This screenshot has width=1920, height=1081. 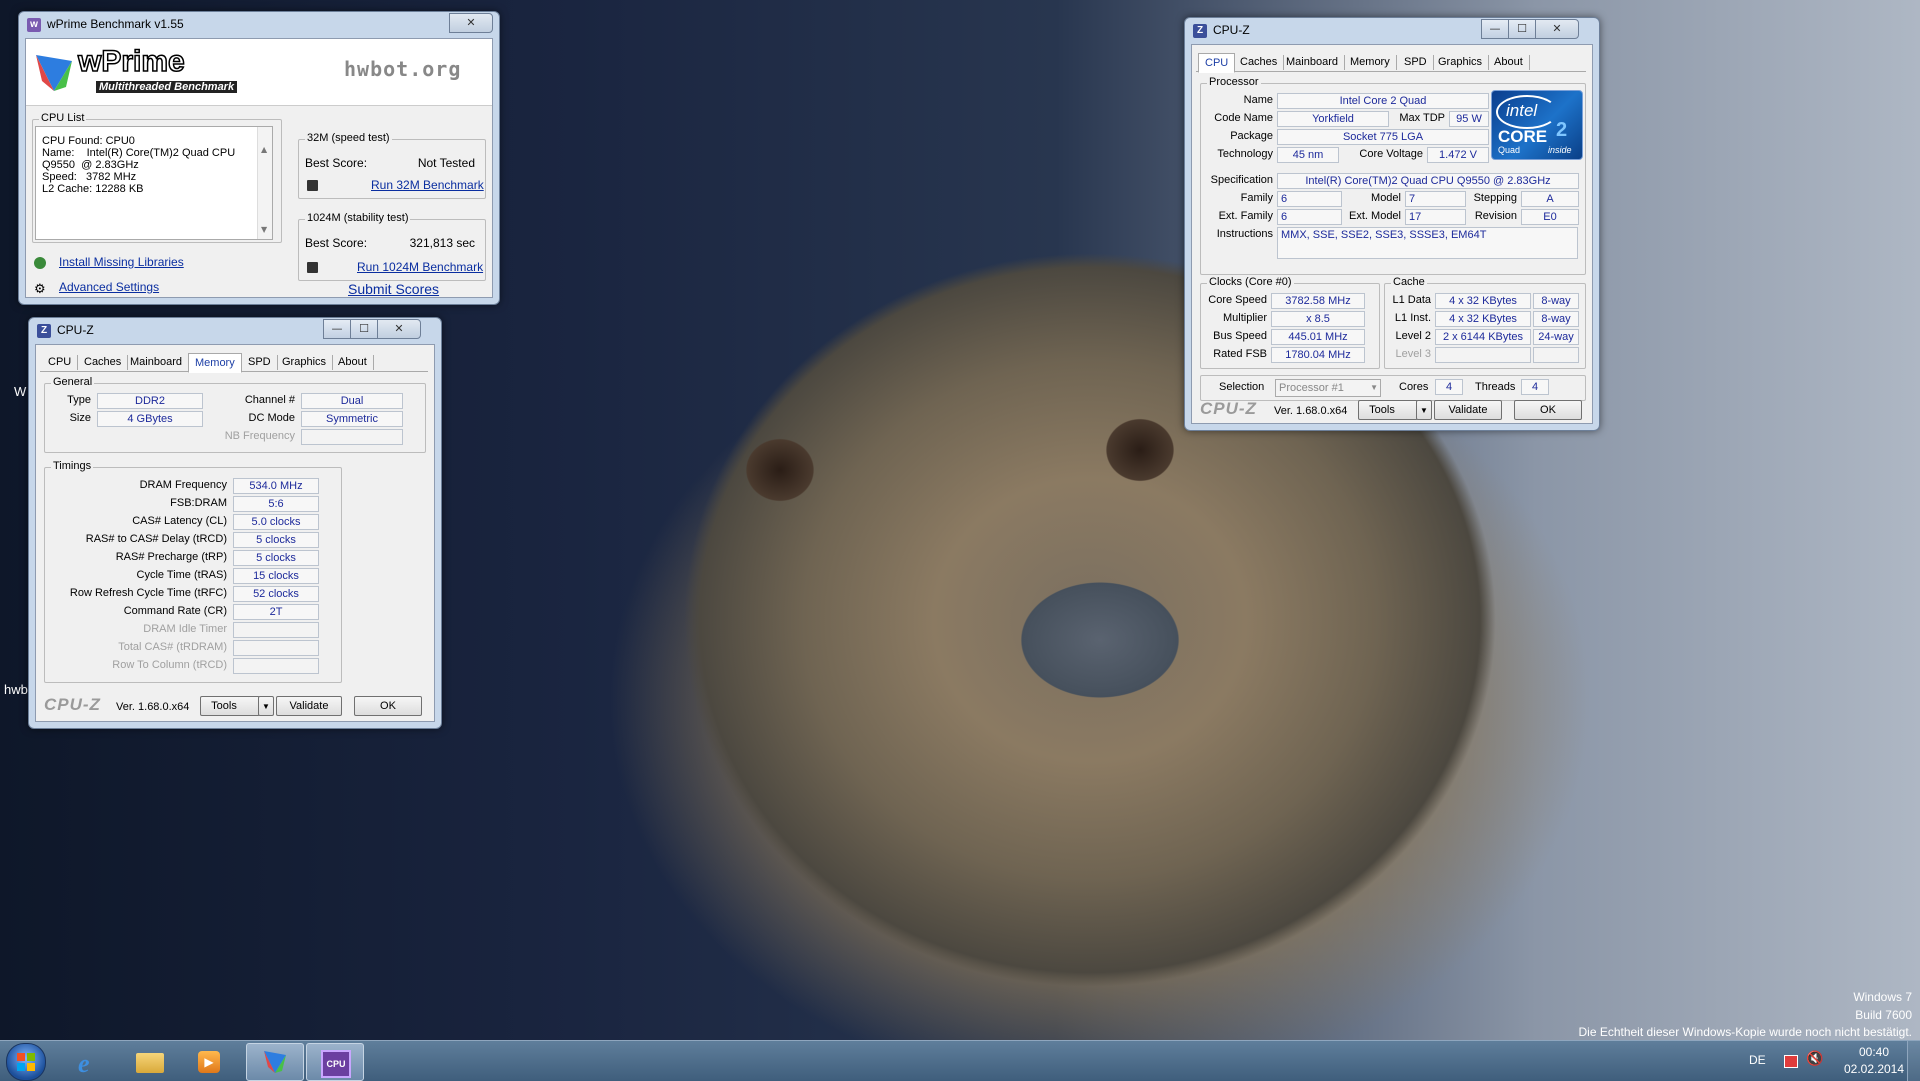 What do you see at coordinates (264, 183) in the screenshot?
I see `cpu-list-scrollbar: ▲ ▼` at bounding box center [264, 183].